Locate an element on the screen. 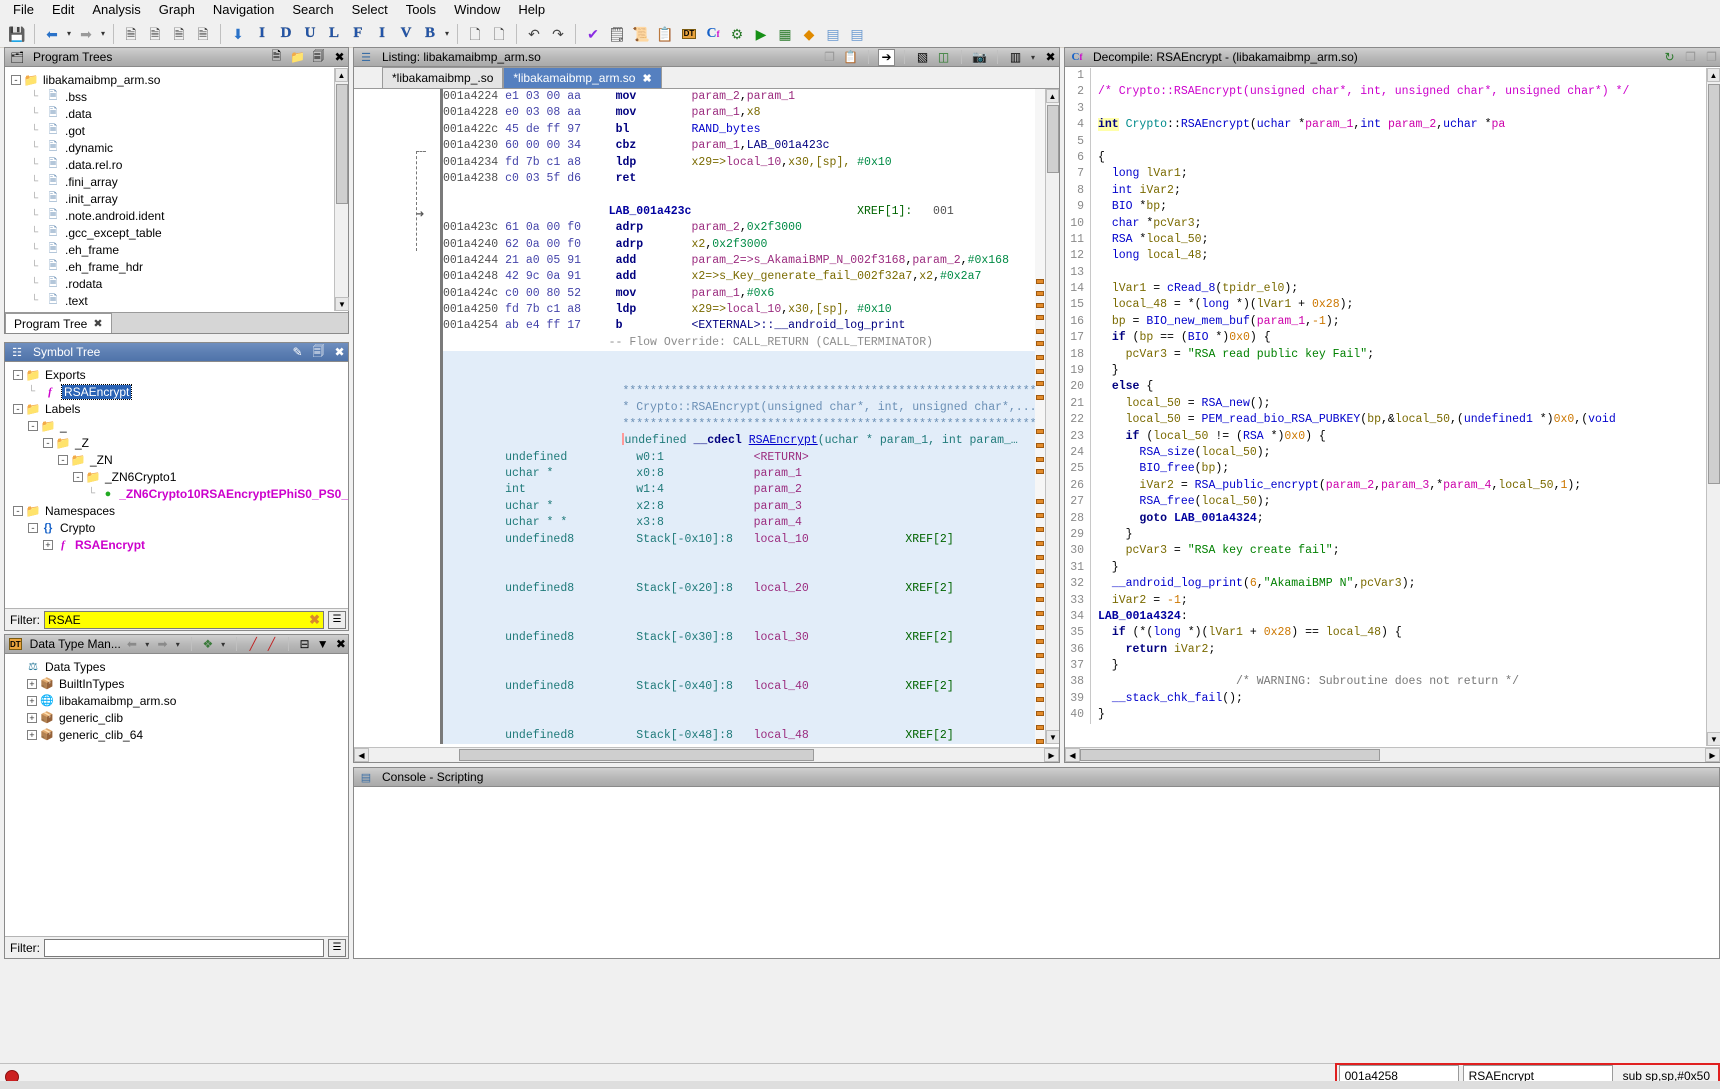 The width and height of the screenshot is (1720, 1089). tree-node-section: └ 🗎 .bss is located at coordinates (171, 96).